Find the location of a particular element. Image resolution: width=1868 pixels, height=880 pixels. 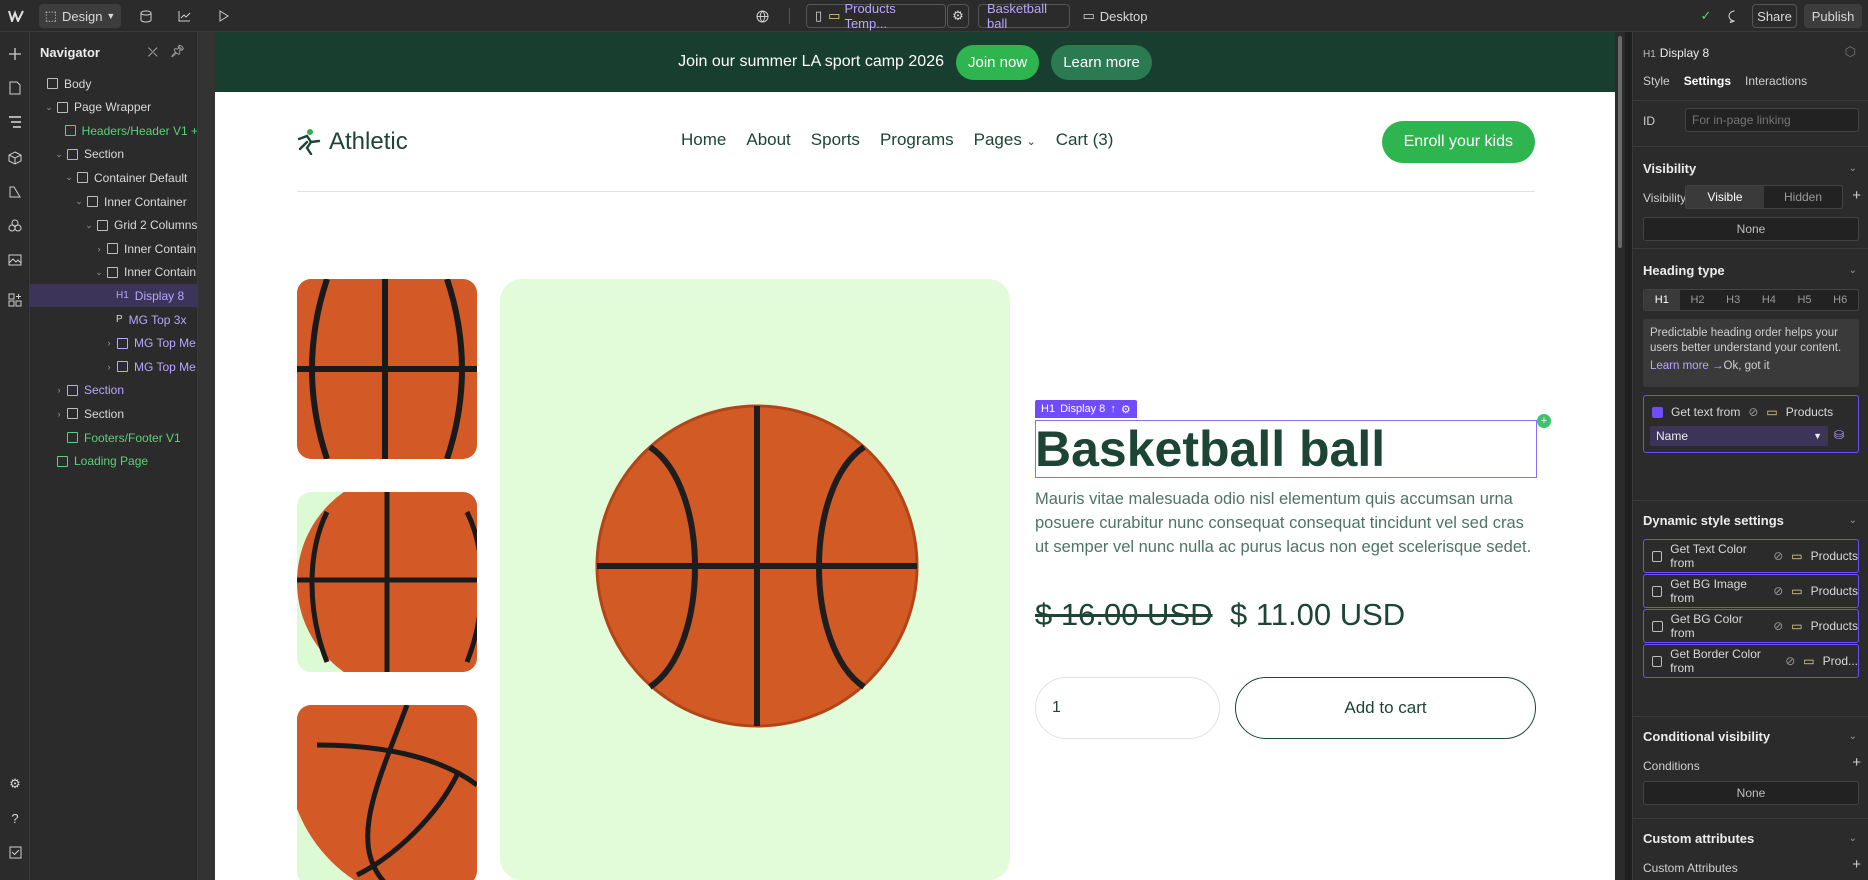

navigator-item: ⌄ Inner Container is located at coordinates (113, 201).